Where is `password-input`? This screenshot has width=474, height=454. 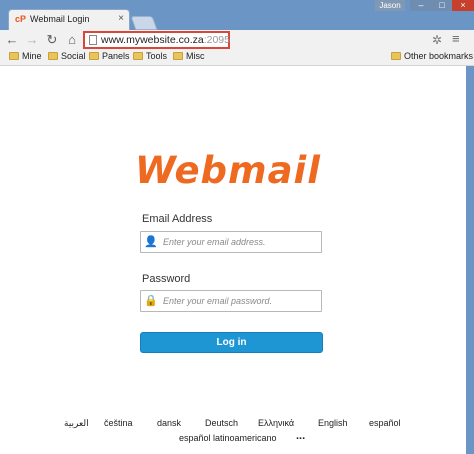 password-input is located at coordinates (241, 301).